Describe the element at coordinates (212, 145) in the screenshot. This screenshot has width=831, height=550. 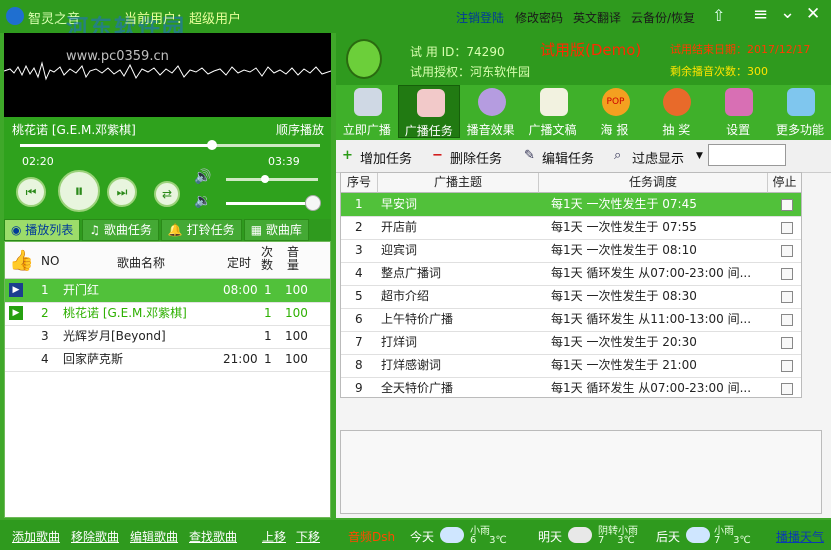
I see `progress-knob` at that location.